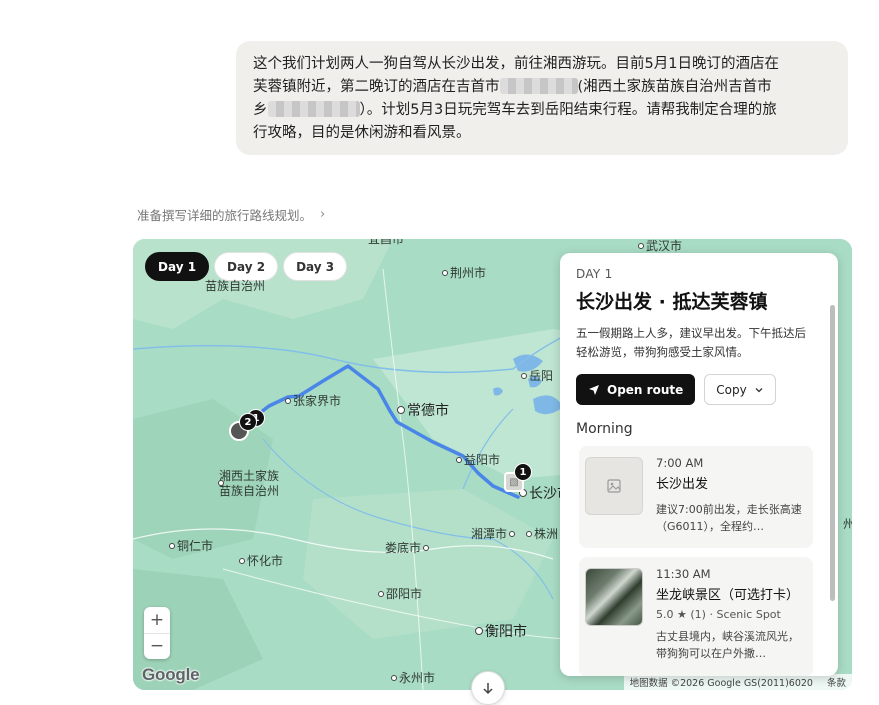  What do you see at coordinates (386, 242) in the screenshot?
I see `city-label: 宜昌市` at bounding box center [386, 242].